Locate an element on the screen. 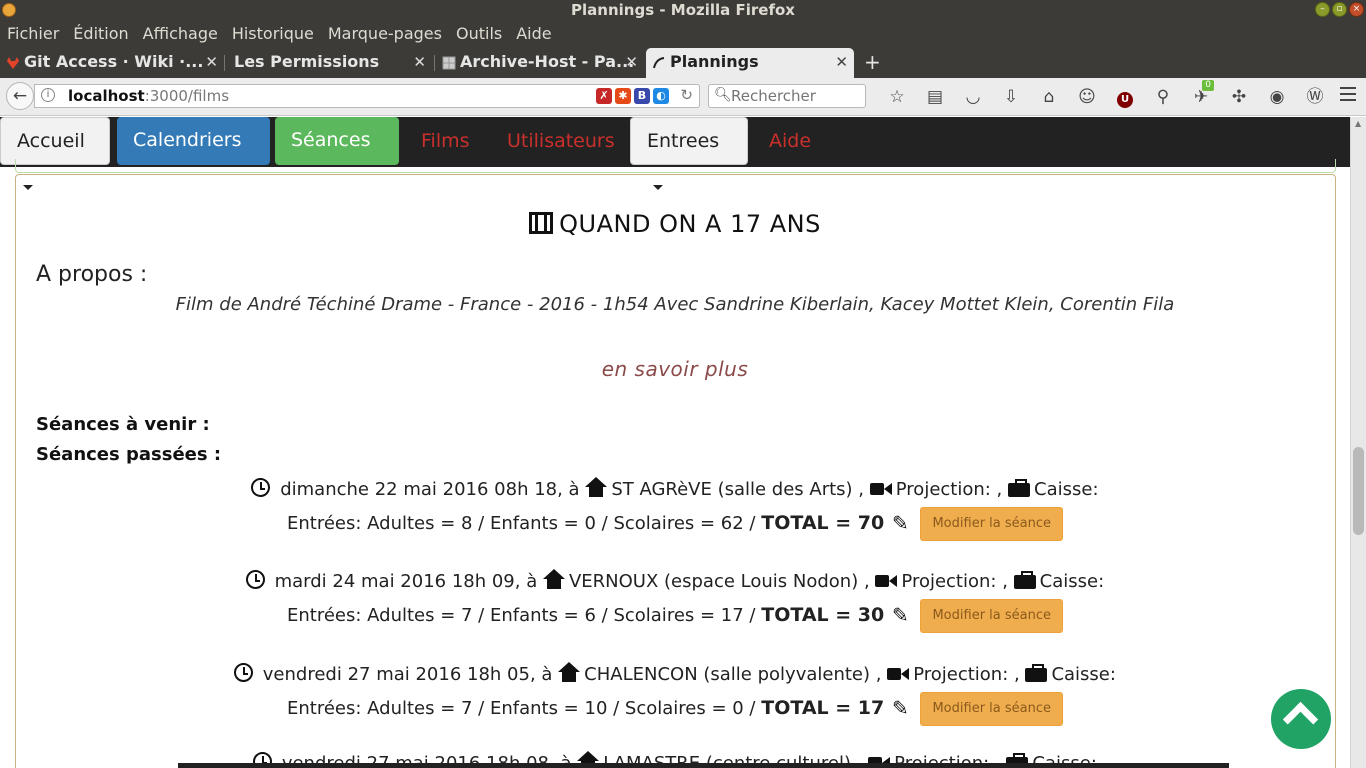 This screenshot has height=768, width=1366. addon-icon: ✱ is located at coordinates (623, 96).